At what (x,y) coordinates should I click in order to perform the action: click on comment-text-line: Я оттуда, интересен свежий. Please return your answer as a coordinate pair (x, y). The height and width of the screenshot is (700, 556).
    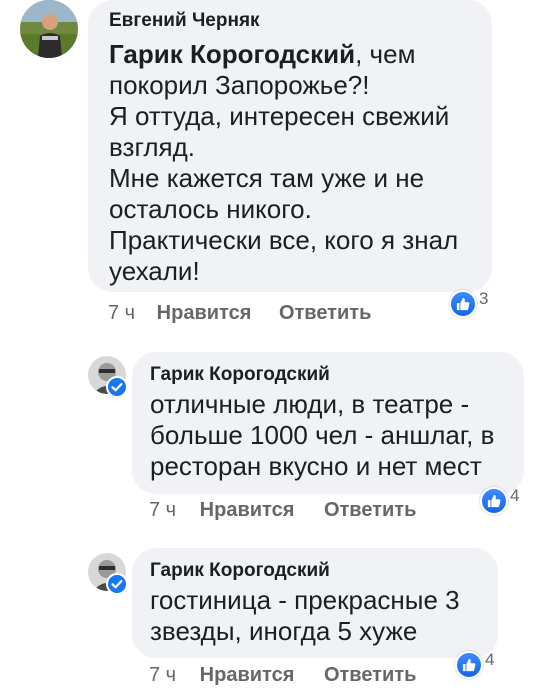
    Looking at the image, I should click on (279, 116).